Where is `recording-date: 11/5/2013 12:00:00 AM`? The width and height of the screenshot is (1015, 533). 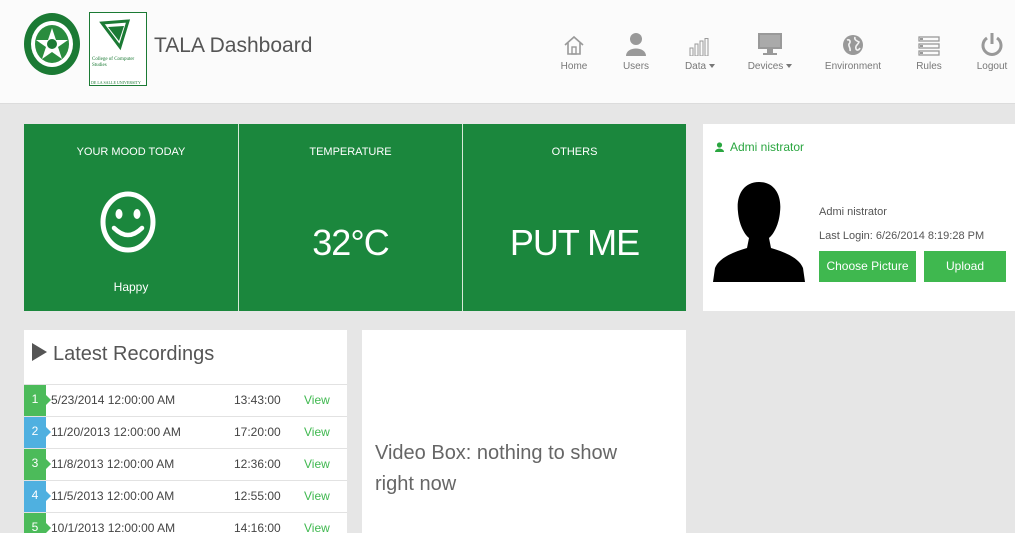 recording-date: 11/5/2013 12:00:00 AM is located at coordinates (113, 496).